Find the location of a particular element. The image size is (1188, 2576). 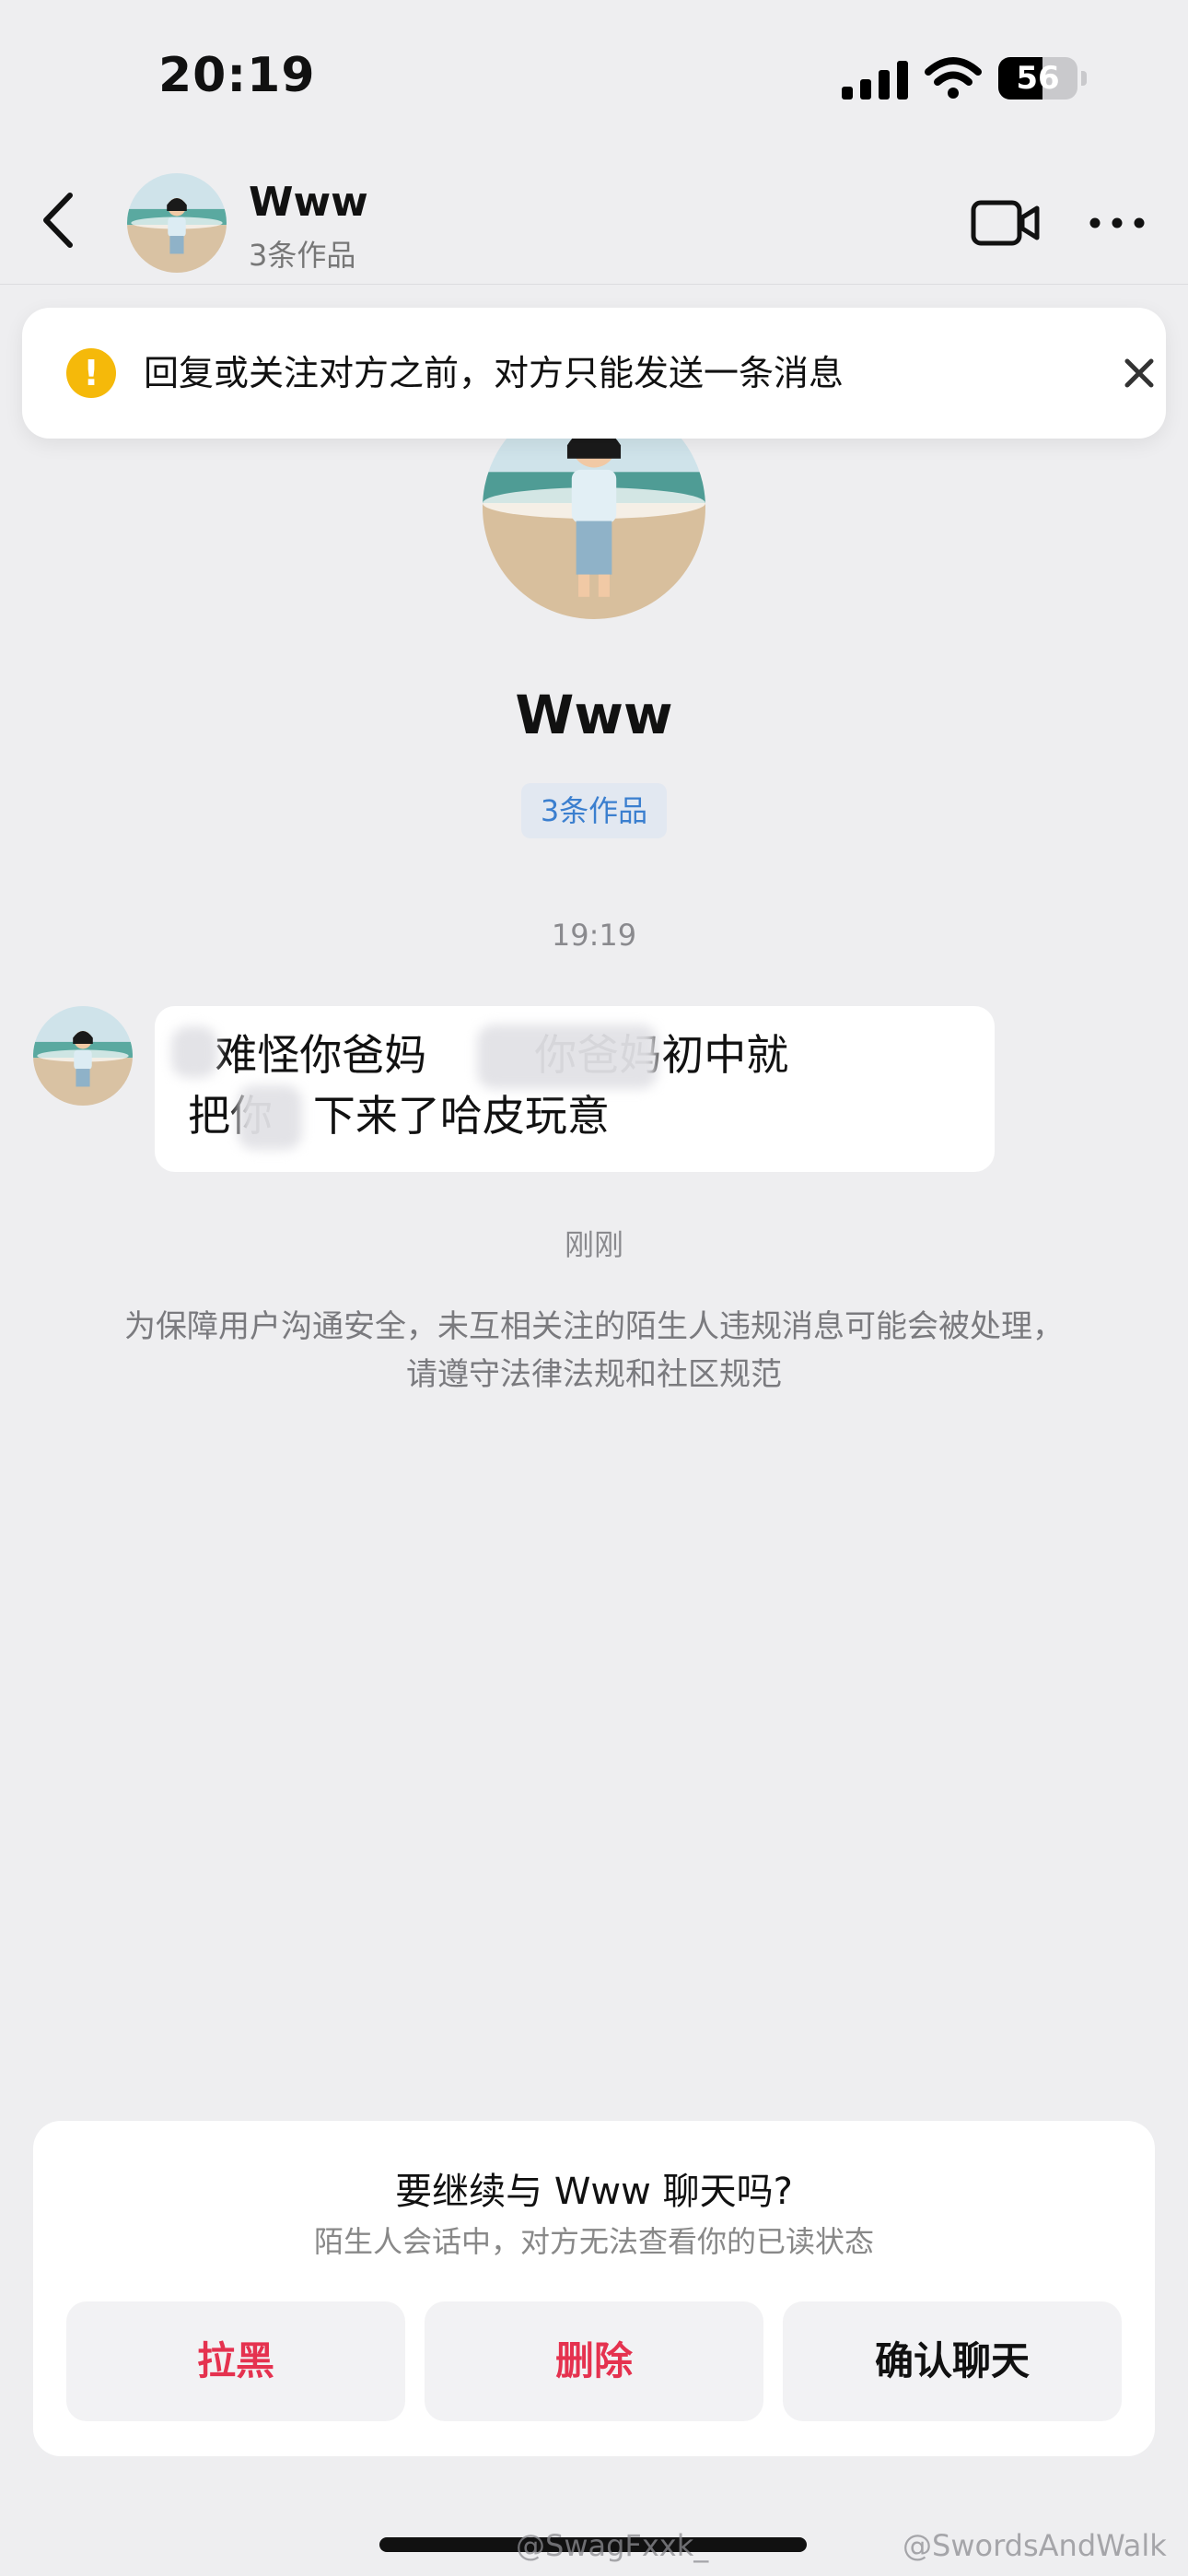

delete-button: 删除 is located at coordinates (594, 2361).